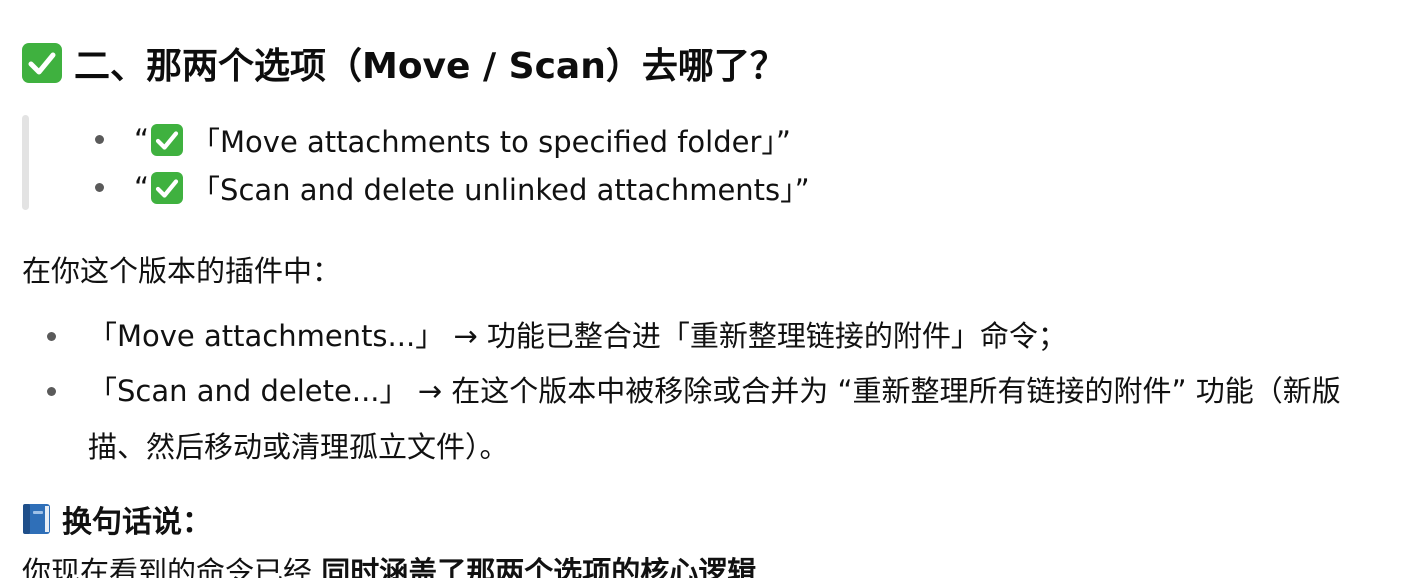  What do you see at coordinates (25, 162) in the screenshot?
I see `blockquote-bar` at bounding box center [25, 162].